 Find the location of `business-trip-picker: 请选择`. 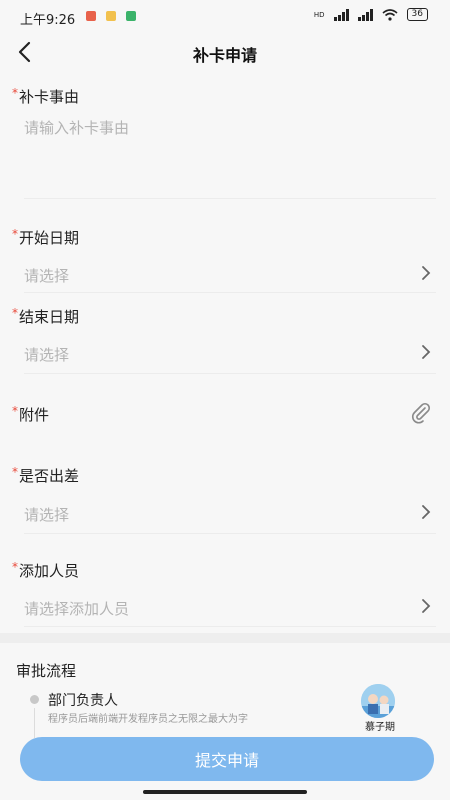

business-trip-picker: 请选择 is located at coordinates (225, 513).